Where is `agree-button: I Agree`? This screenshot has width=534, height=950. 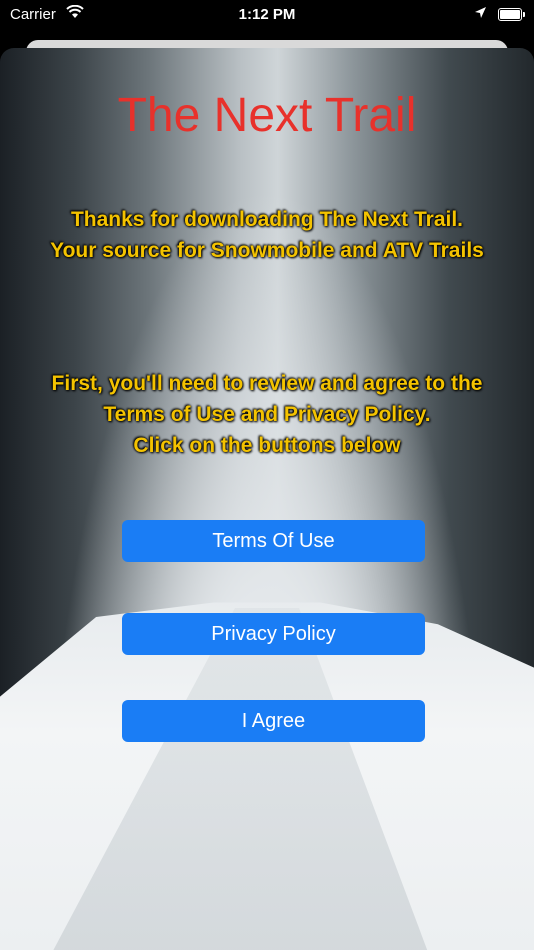
agree-button: I Agree is located at coordinates (273, 721).